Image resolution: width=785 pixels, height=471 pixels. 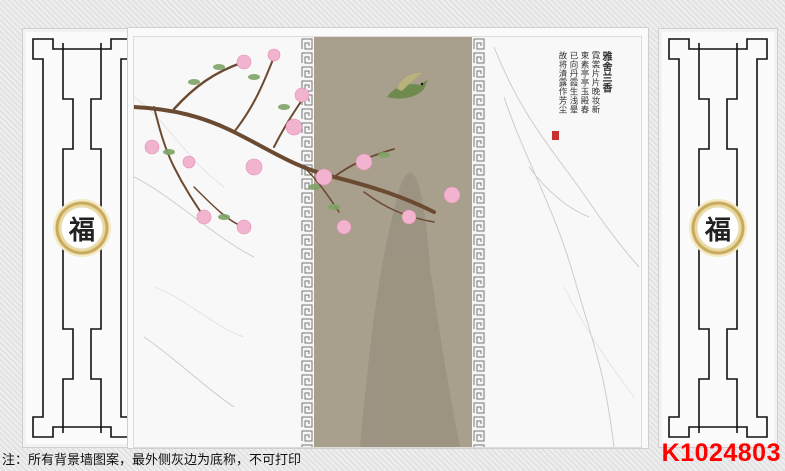 I want to click on poem-line: 霓裳片片晚妆新, so click(x=595, y=82).